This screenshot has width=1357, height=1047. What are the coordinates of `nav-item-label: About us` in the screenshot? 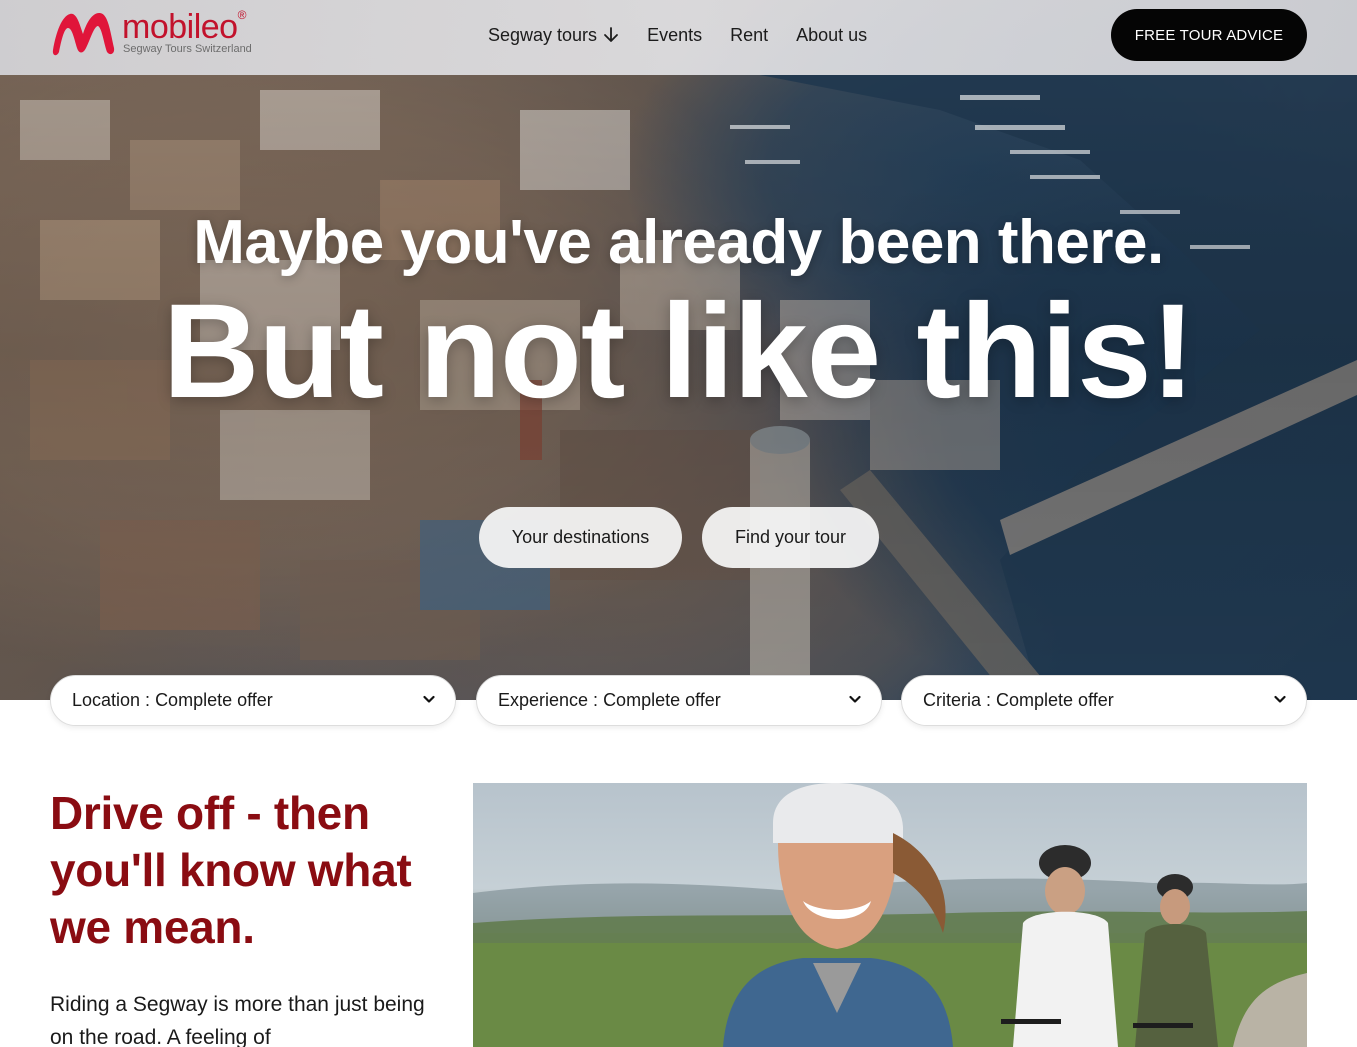 It's located at (832, 34).